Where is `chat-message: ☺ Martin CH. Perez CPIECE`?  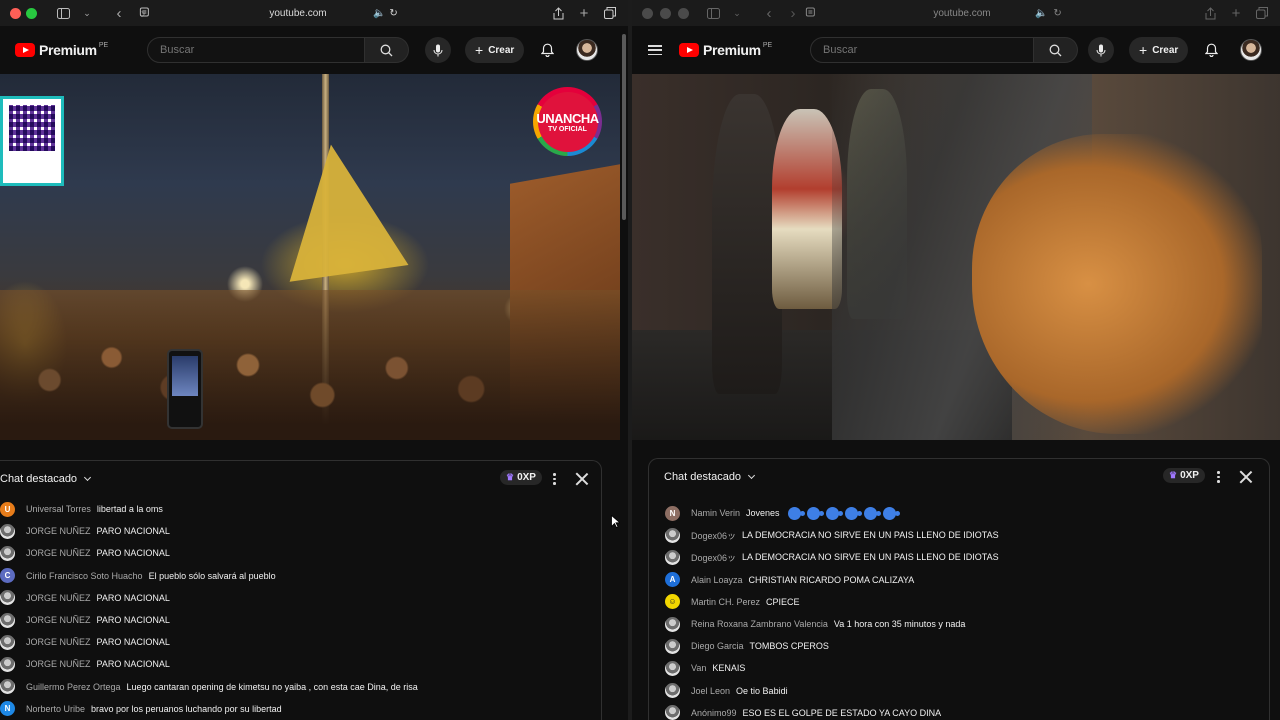 chat-message: ☺ Martin CH. Perez CPIECE is located at coordinates (967, 602).